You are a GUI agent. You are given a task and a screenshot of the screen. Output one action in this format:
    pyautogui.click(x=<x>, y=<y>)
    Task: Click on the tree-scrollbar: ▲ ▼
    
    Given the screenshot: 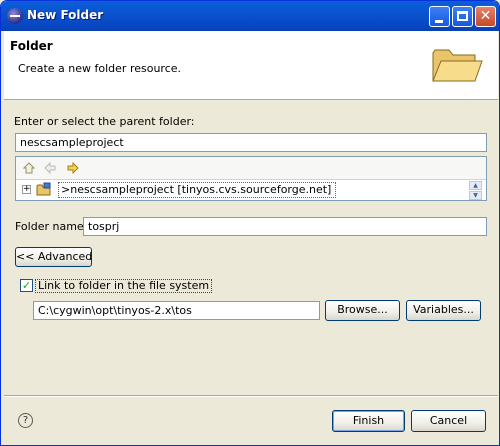 What is the action you would take?
    pyautogui.click(x=475, y=190)
    